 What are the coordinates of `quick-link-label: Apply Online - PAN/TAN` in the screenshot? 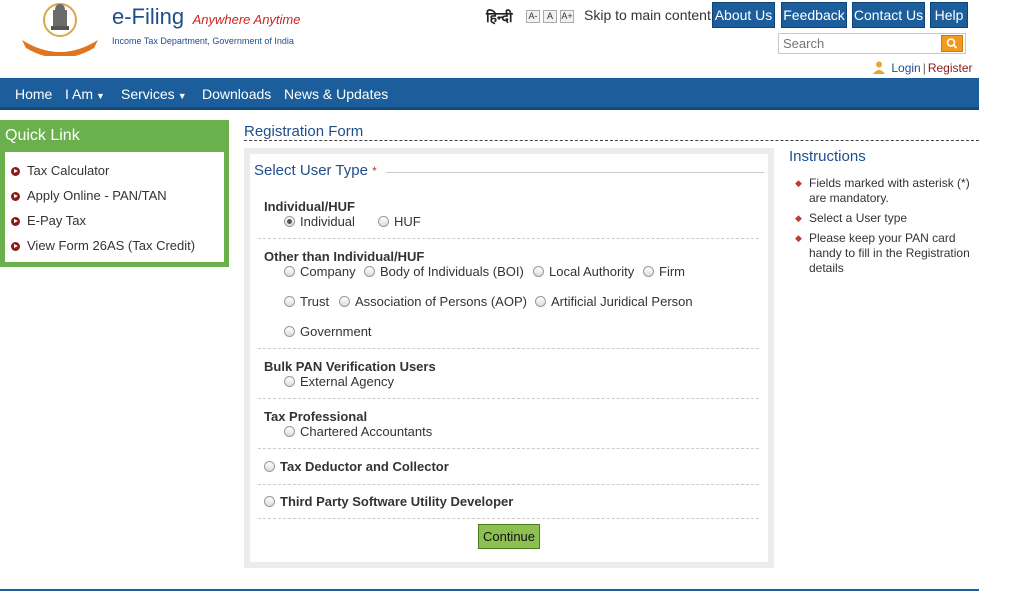 It's located at (97, 195).